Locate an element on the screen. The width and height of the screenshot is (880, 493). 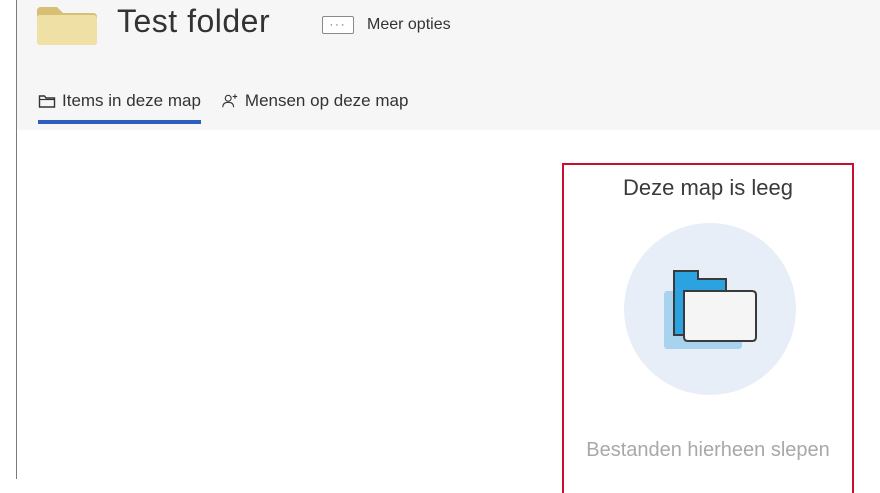
tab-items-label: Items in deze map is located at coordinates (131, 100).